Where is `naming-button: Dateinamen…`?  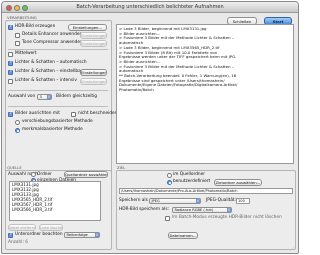
naming-button: Dateinamen… is located at coordinates (183, 235).